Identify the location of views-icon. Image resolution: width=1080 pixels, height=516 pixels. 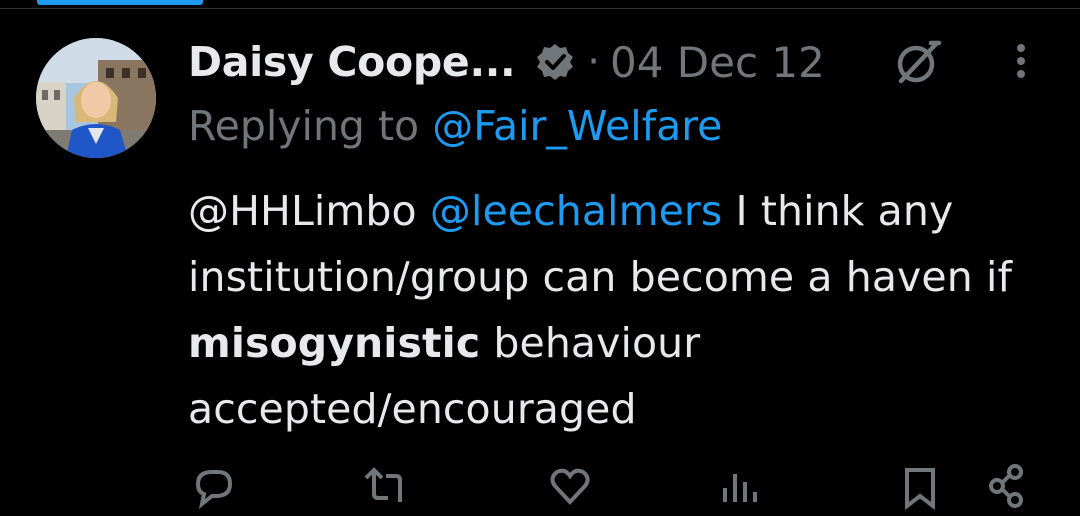
(740, 487).